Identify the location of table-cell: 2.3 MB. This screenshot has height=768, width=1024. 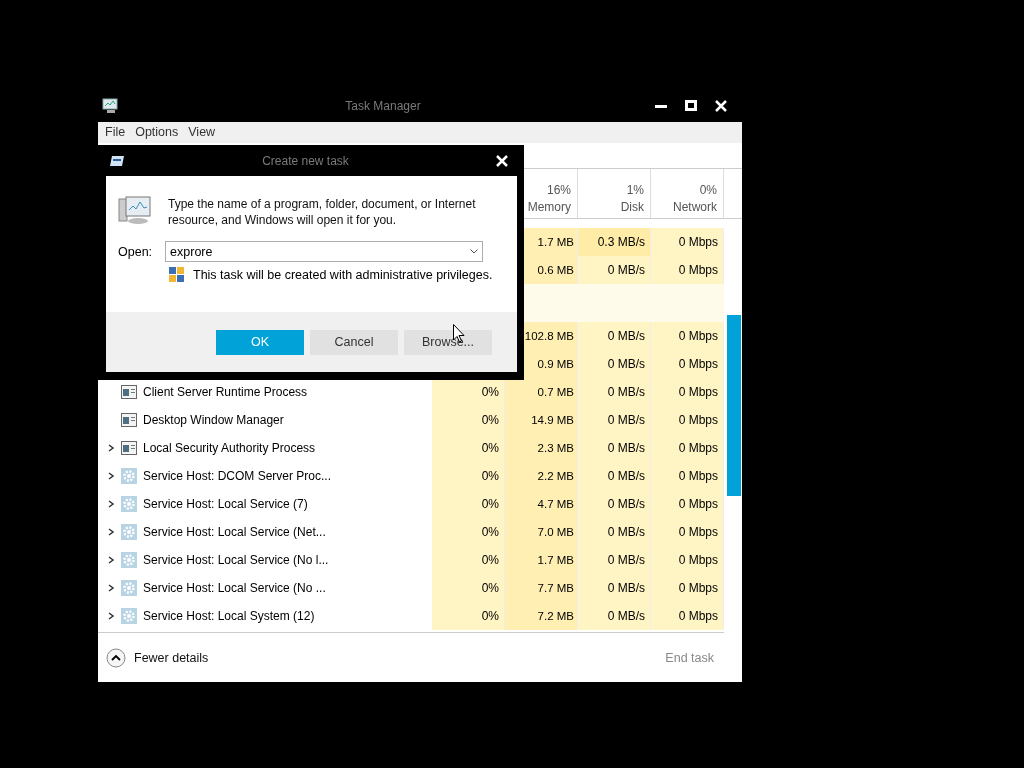
(541, 447).